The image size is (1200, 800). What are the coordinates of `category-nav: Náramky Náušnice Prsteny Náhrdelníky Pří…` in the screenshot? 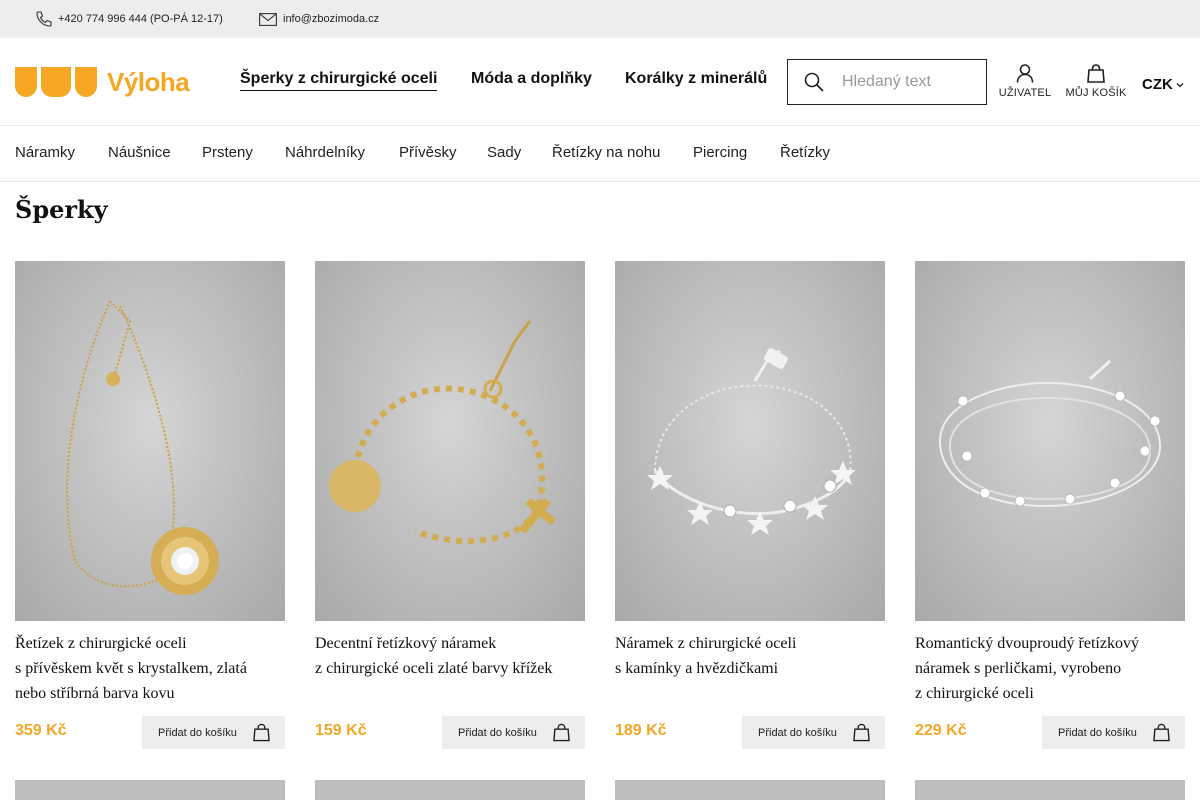 It's located at (600, 153).